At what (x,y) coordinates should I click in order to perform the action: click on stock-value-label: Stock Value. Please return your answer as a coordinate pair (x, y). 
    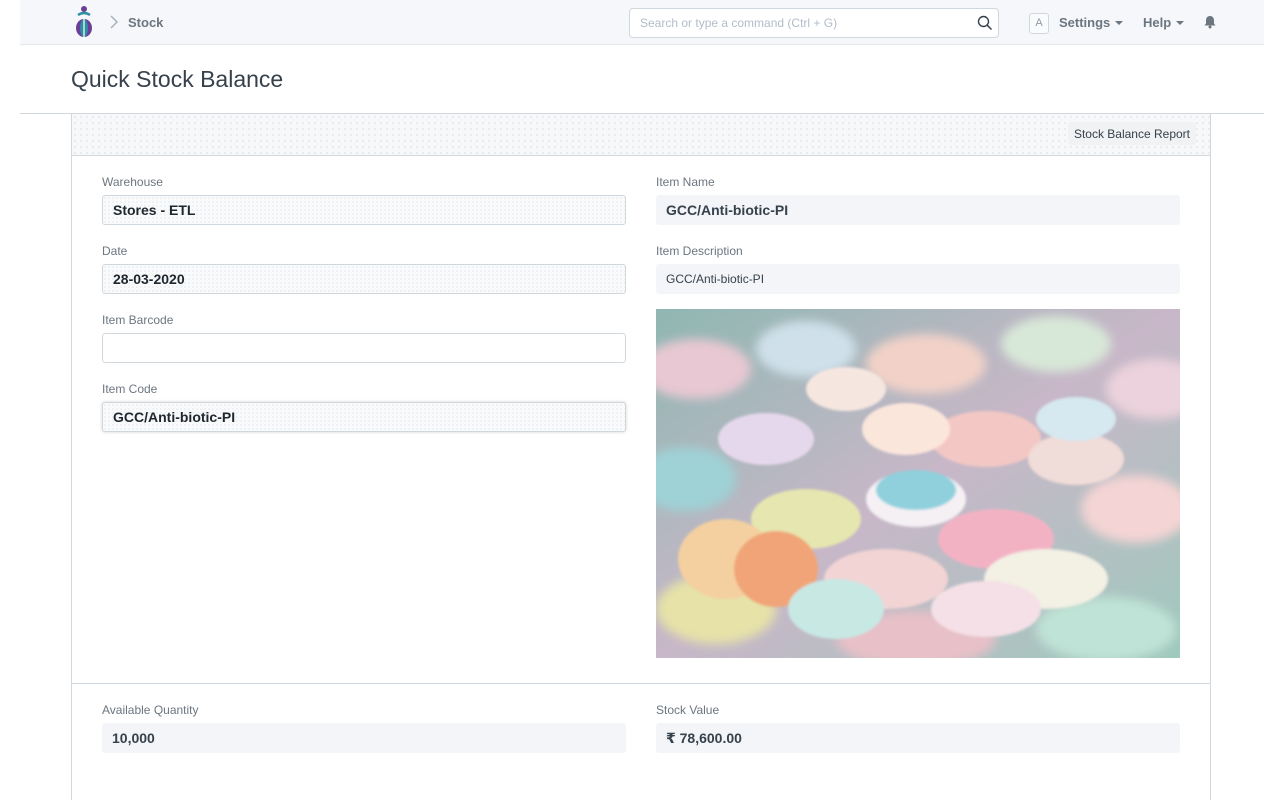
    Looking at the image, I should click on (688, 710).